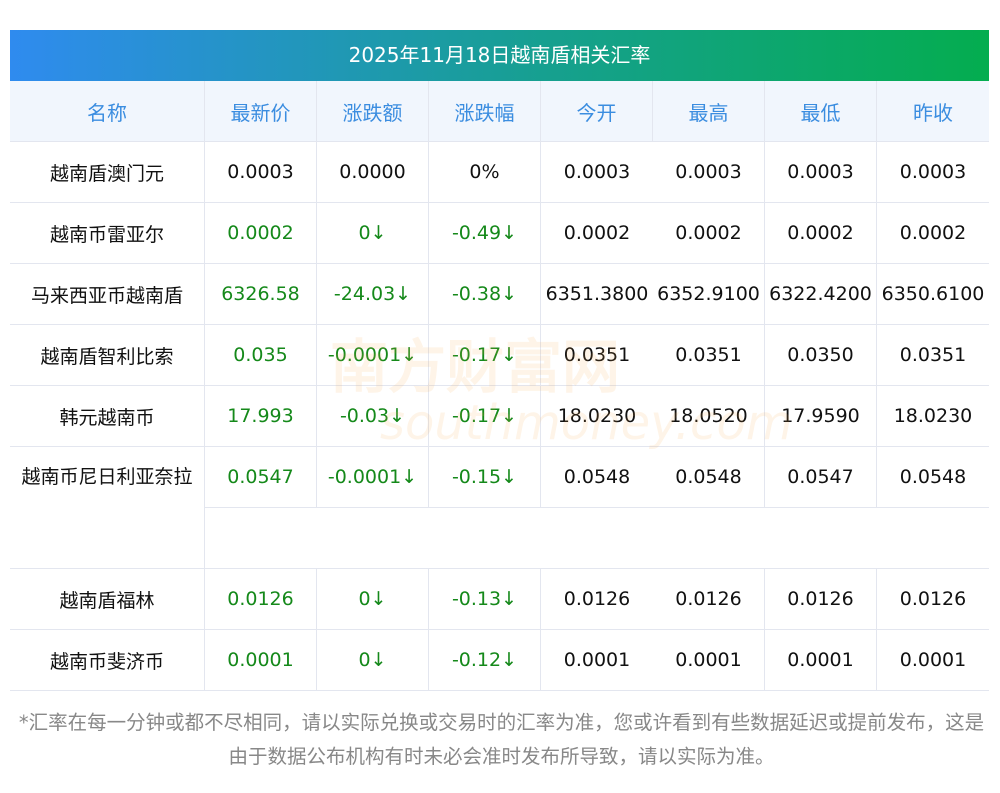 The width and height of the screenshot is (1000, 793). What do you see at coordinates (485, 172) in the screenshot?
I see `table-cell: 0%` at bounding box center [485, 172].